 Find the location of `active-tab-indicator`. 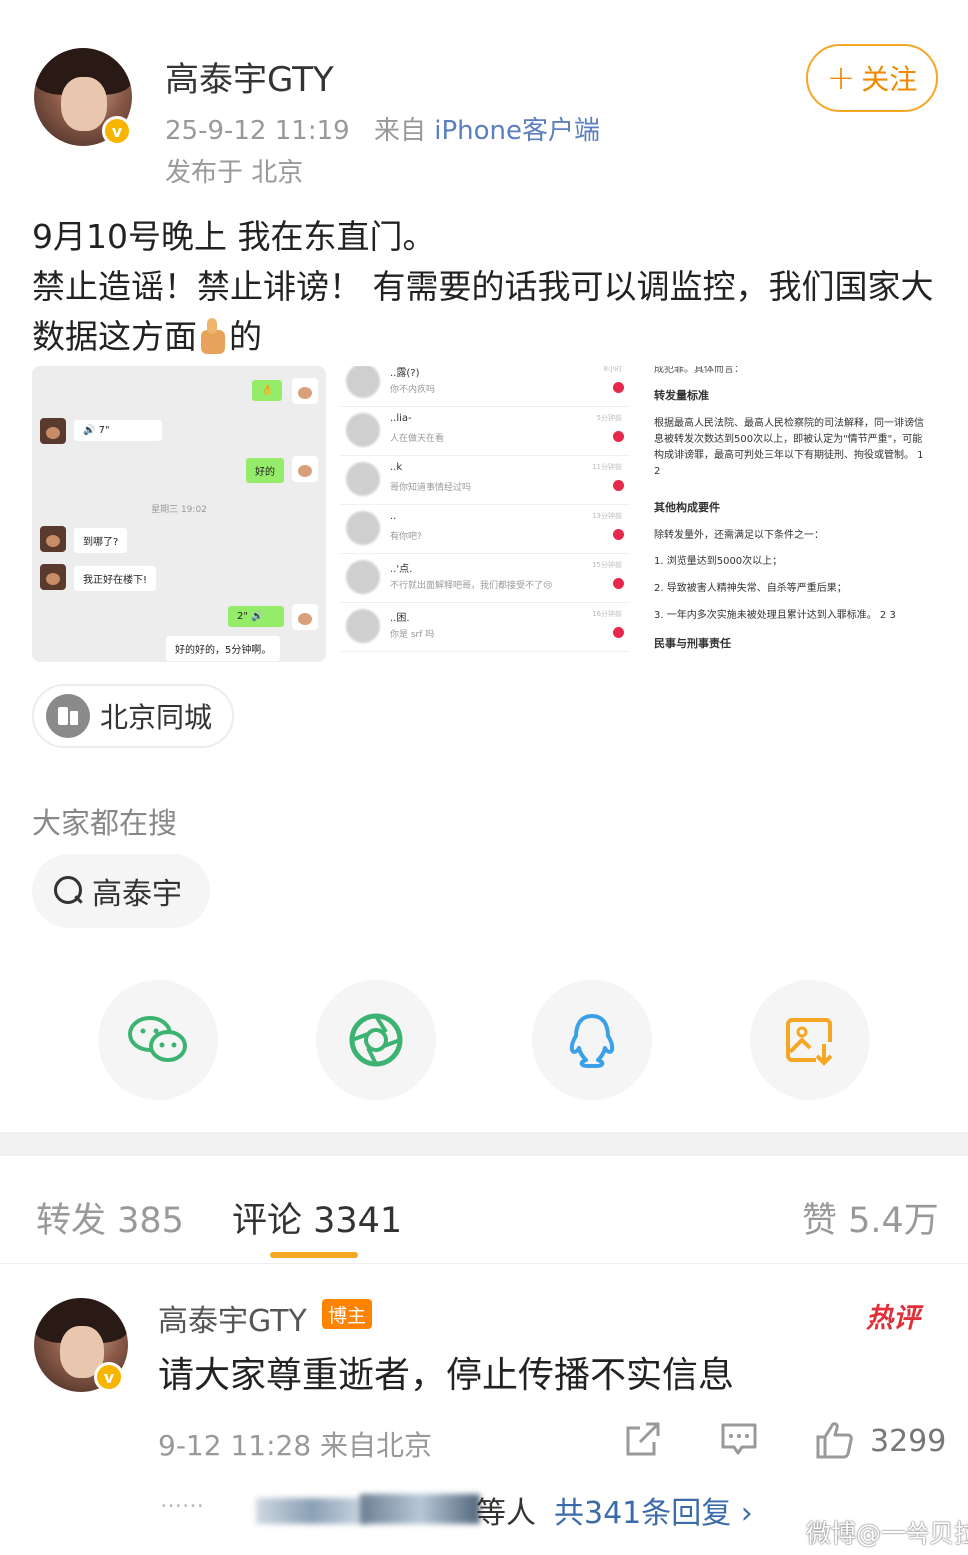

active-tab-indicator is located at coordinates (314, 1255).